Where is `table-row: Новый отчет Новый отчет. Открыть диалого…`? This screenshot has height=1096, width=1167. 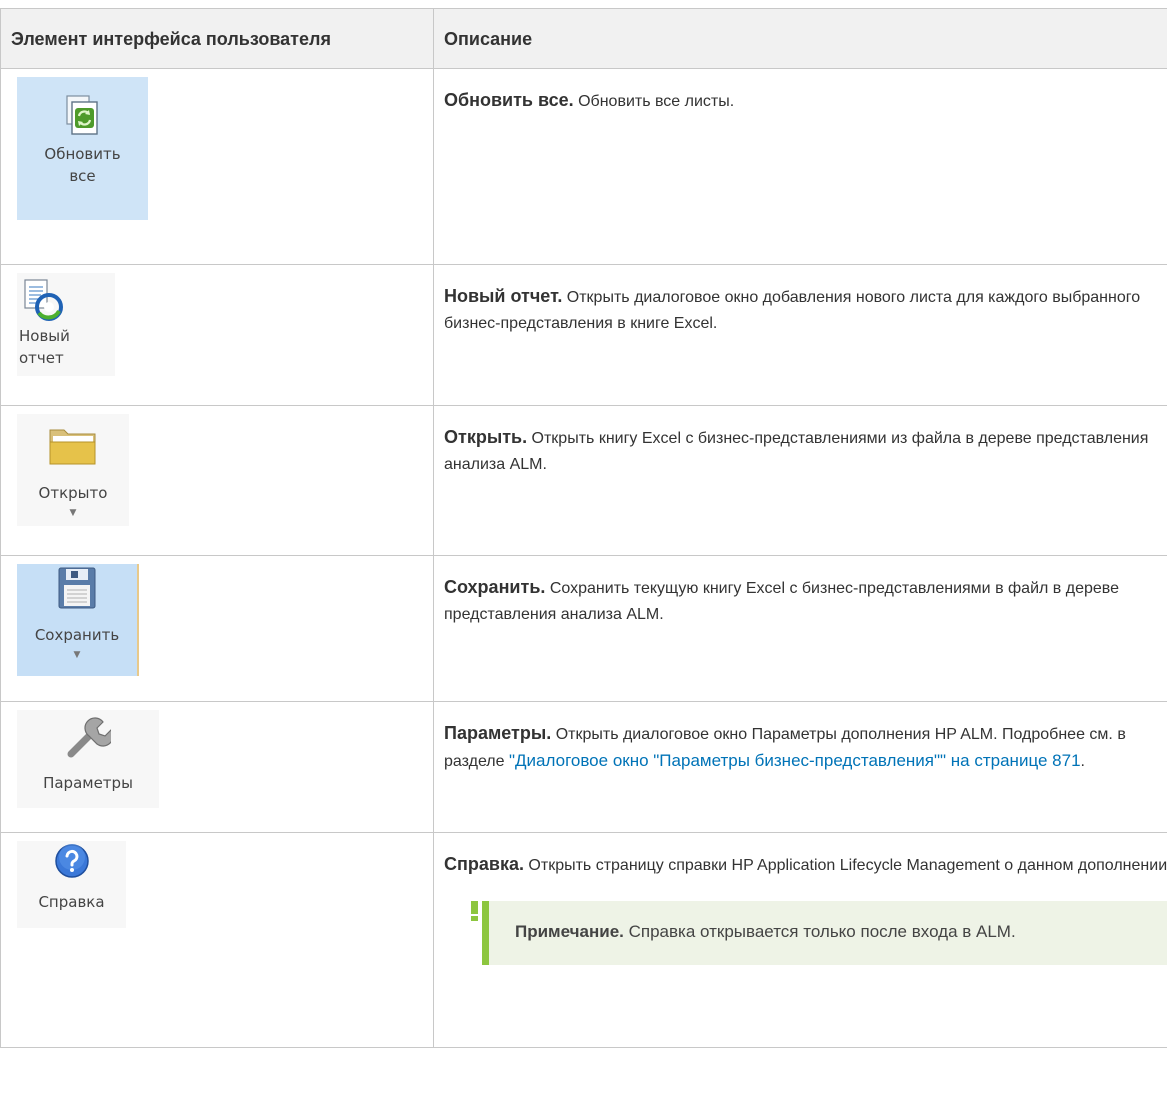 table-row: Новый отчет Новый отчет. Открыть диалого… is located at coordinates (584, 335).